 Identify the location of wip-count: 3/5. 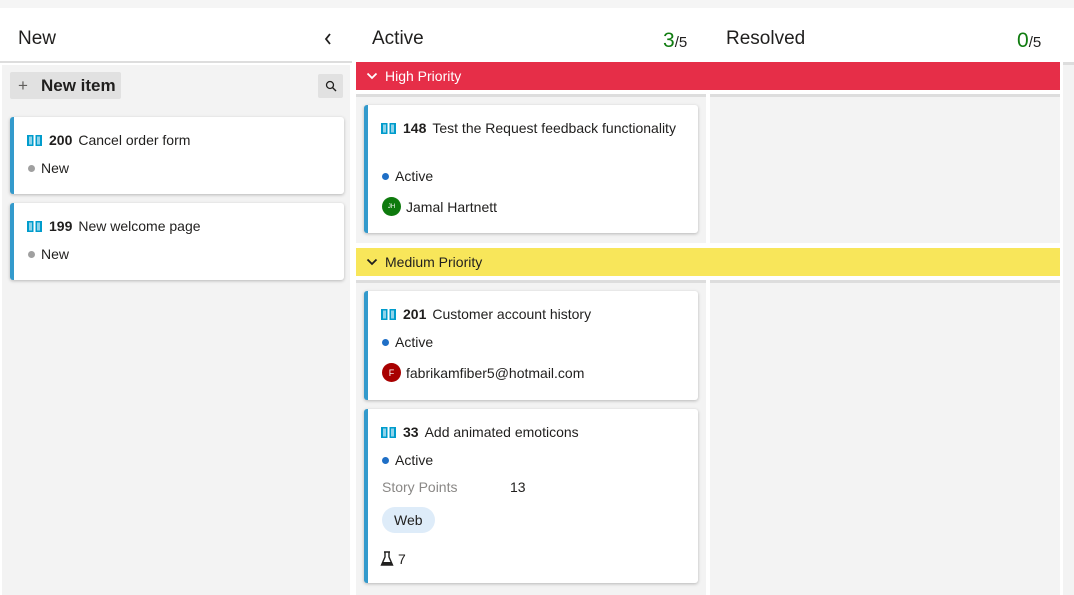
(675, 41).